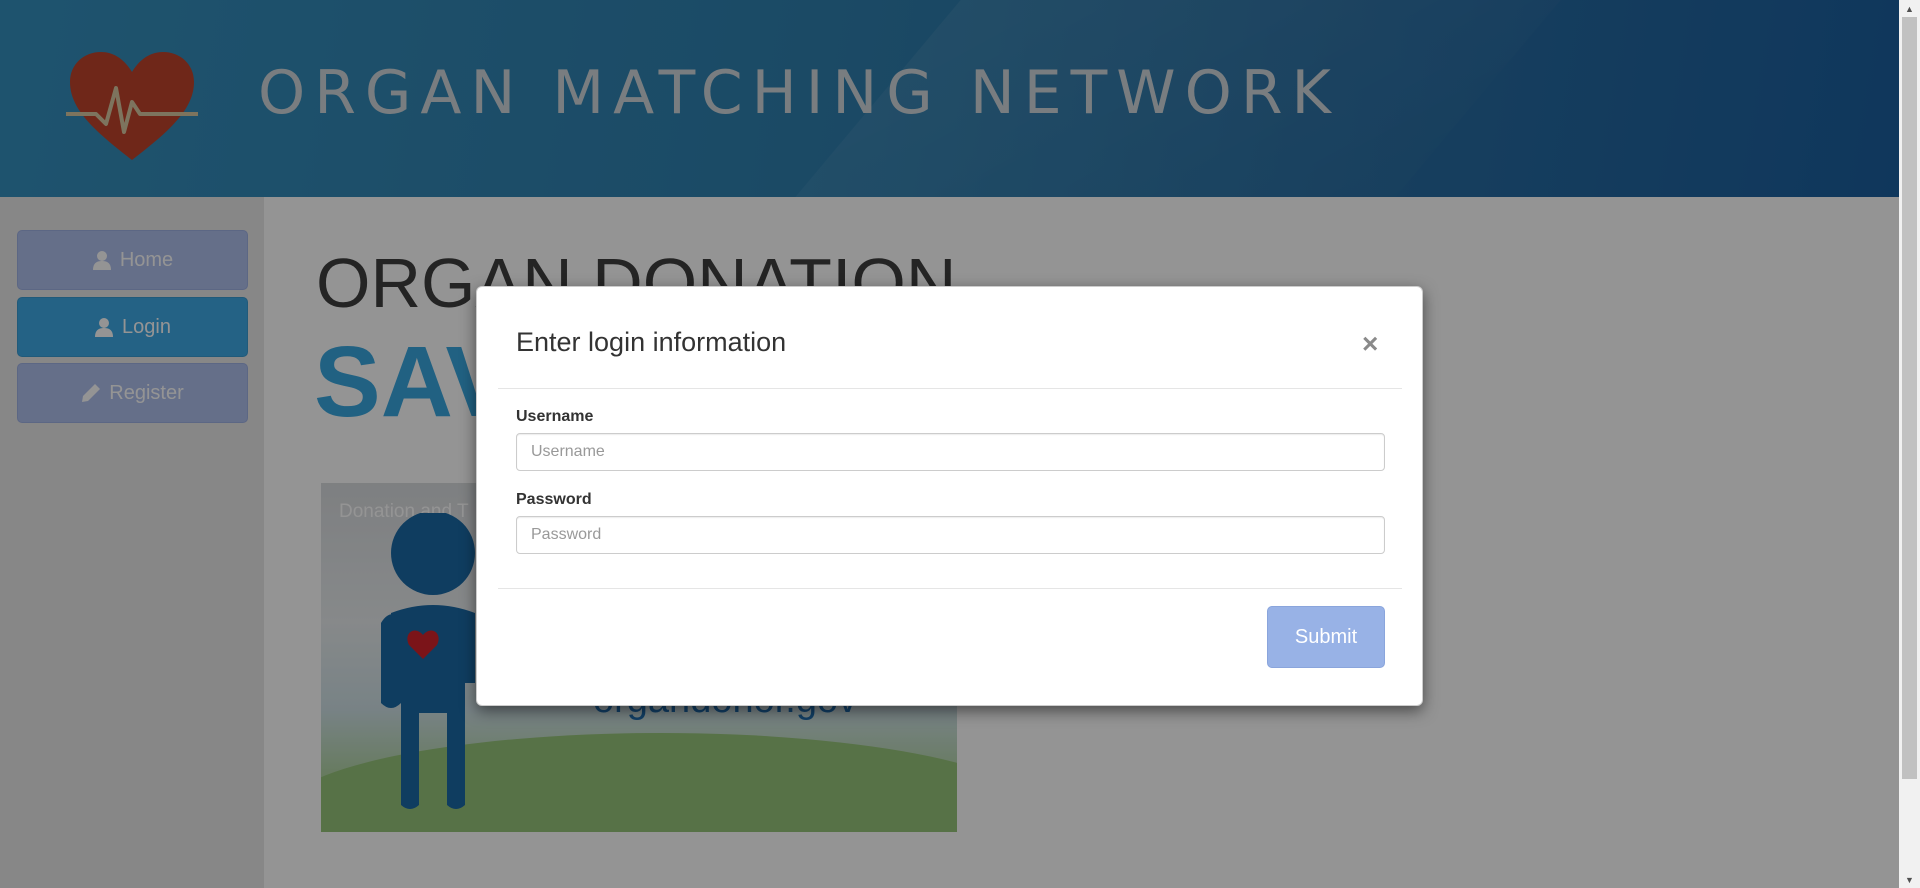 Image resolution: width=1920 pixels, height=888 pixels. What do you see at coordinates (651, 342) in the screenshot?
I see `modal-title: Enter login information` at bounding box center [651, 342].